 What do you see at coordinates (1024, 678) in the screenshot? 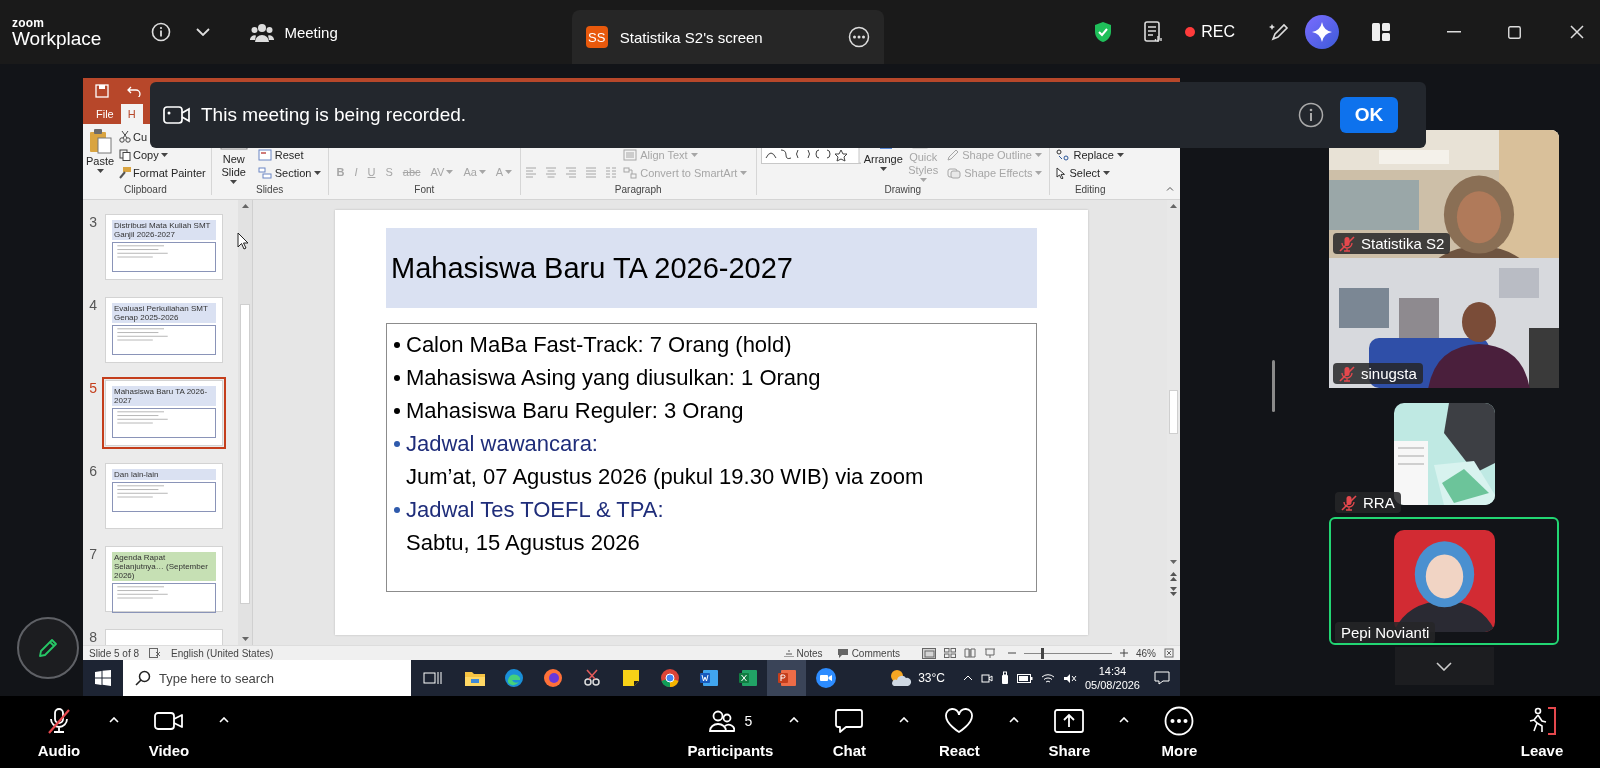
I see `battery-icon` at bounding box center [1024, 678].